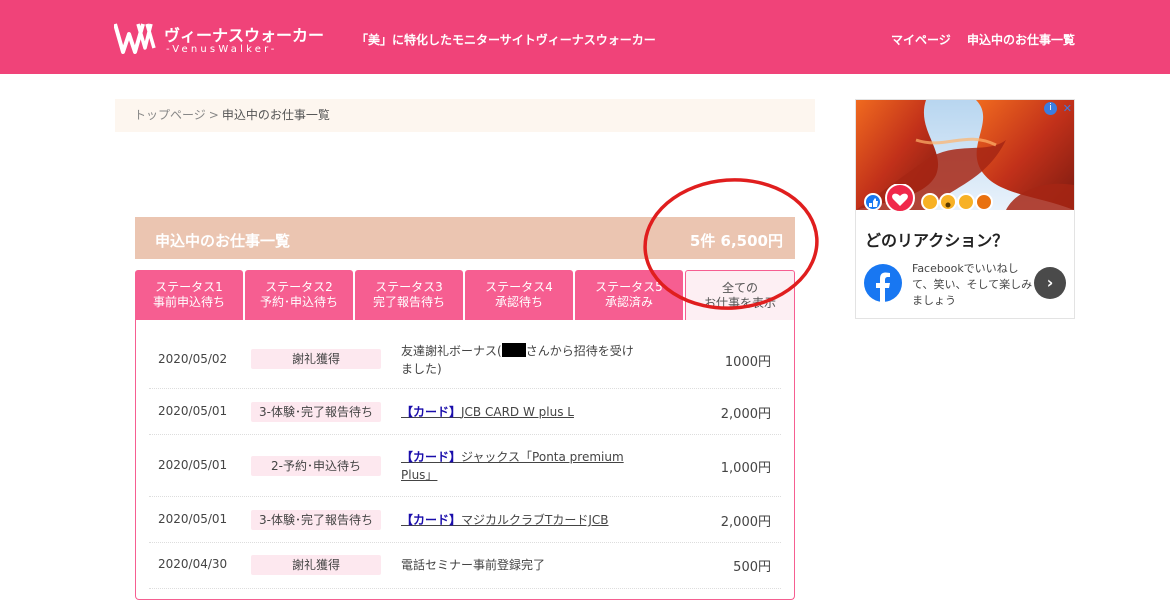 The height and width of the screenshot is (606, 1170). What do you see at coordinates (408, 302) in the screenshot?
I see `tab-label-line2: 完了報告待ち` at bounding box center [408, 302].